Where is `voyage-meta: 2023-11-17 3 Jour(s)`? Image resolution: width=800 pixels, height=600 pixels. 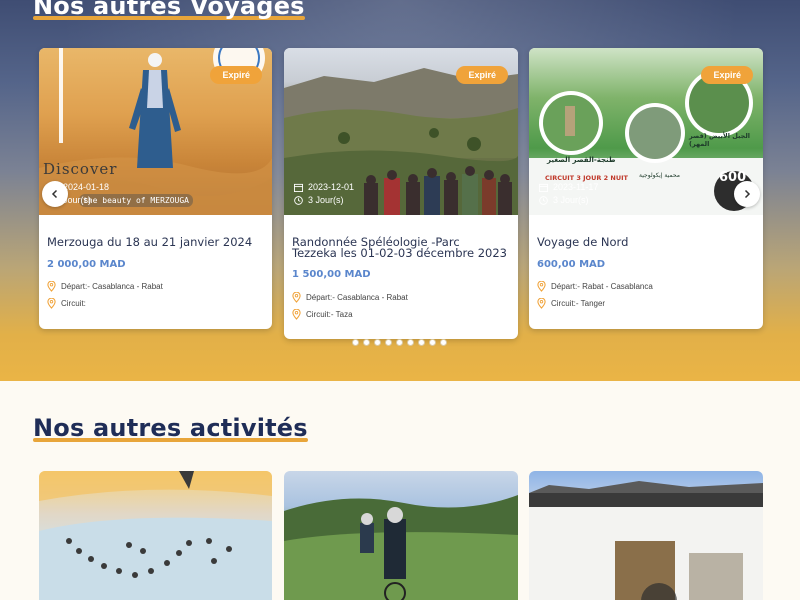 voyage-meta: 2023-11-17 3 Jour(s) is located at coordinates (568, 192).